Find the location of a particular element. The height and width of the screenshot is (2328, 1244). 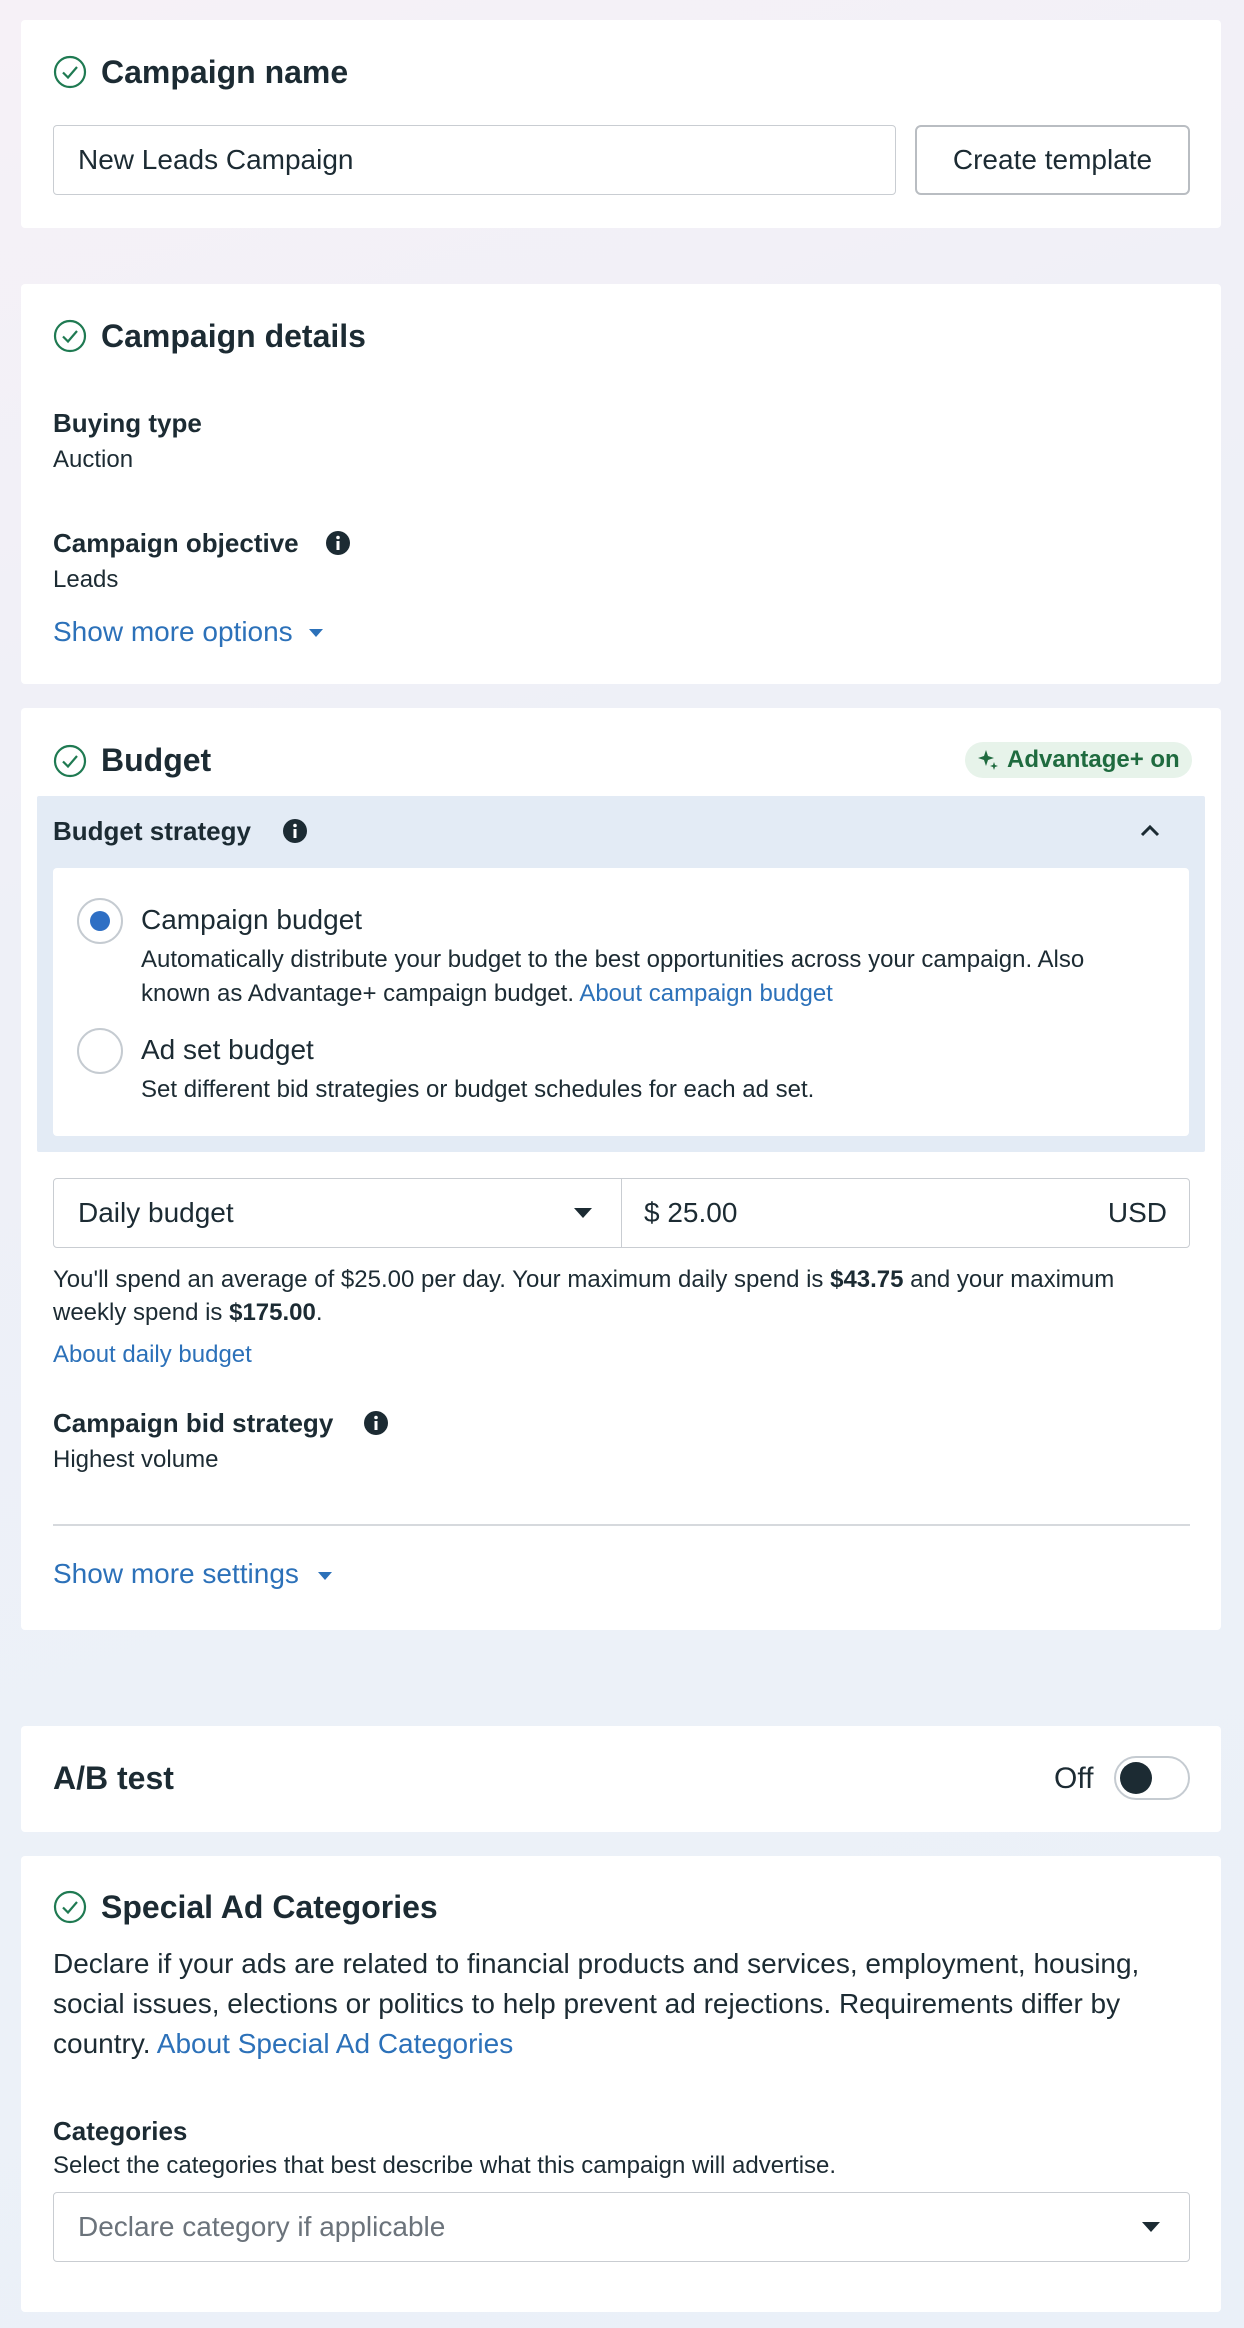

show-more-settings-link: Show more settings is located at coordinates (176, 1574).